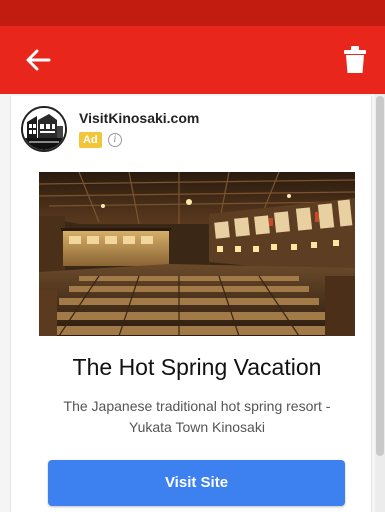  What do you see at coordinates (192, 60) in the screenshot?
I see `app-bar` at bounding box center [192, 60].